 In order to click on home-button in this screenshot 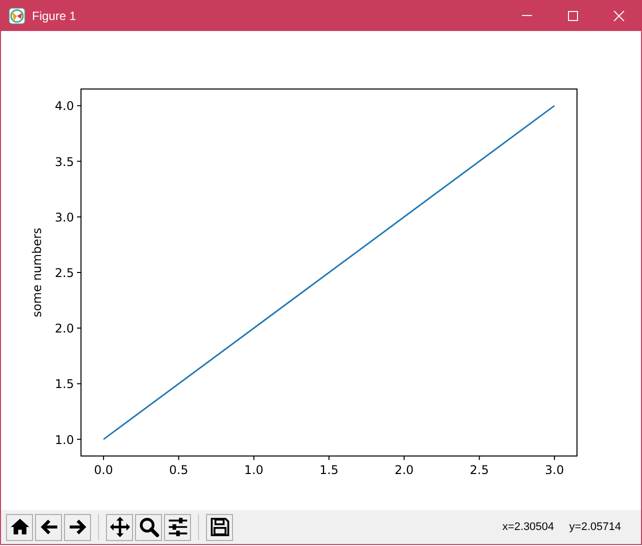, I will do `click(19, 527)`.